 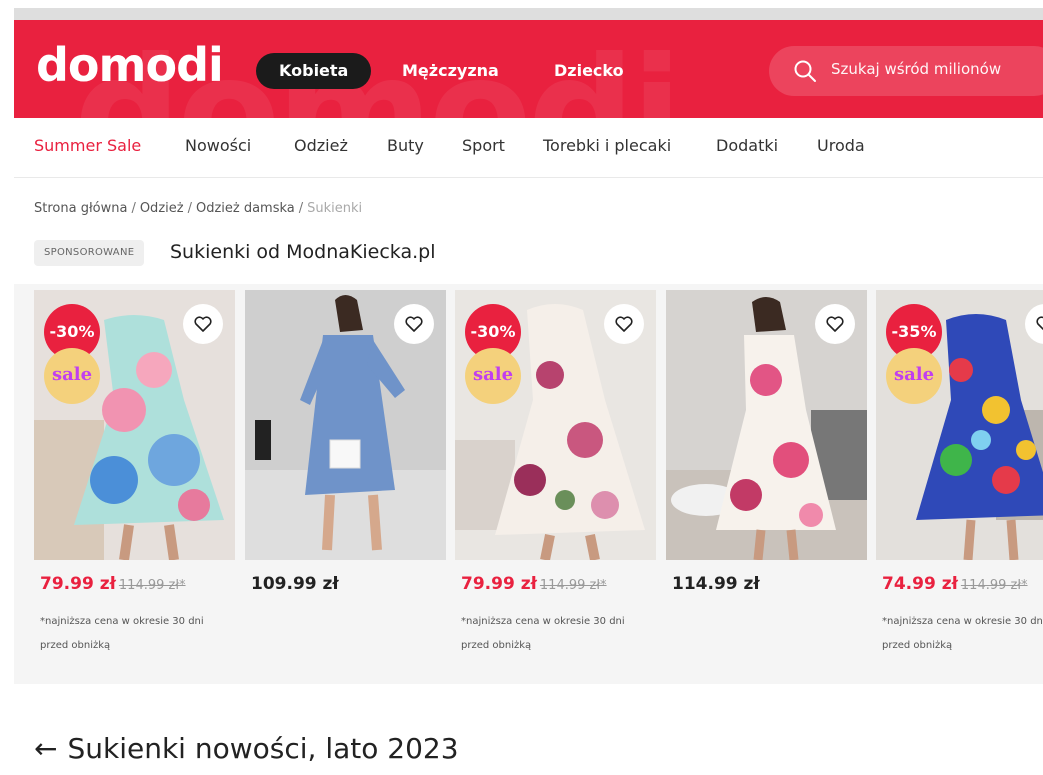 I want to click on product-price: 114.99 zł, so click(x=716, y=584).